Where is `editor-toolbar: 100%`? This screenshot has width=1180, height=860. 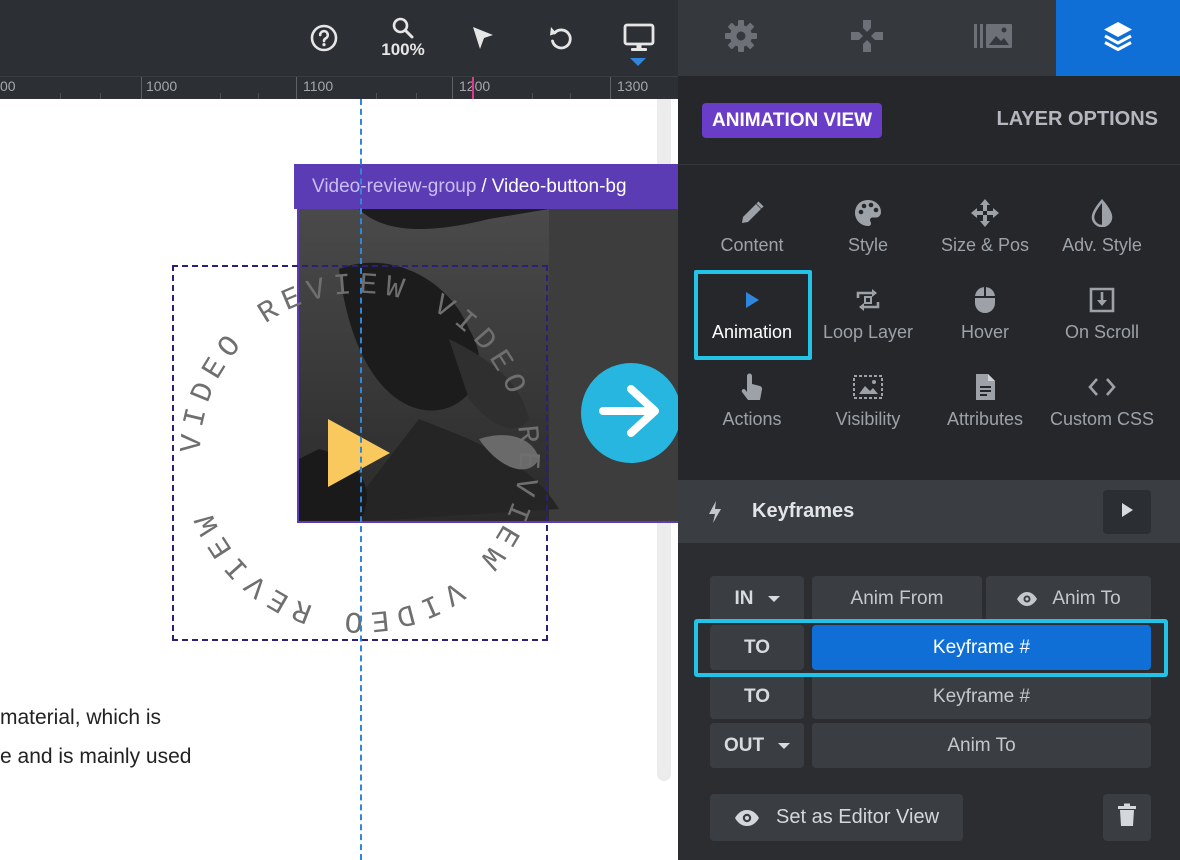
editor-toolbar: 100% is located at coordinates (339, 38).